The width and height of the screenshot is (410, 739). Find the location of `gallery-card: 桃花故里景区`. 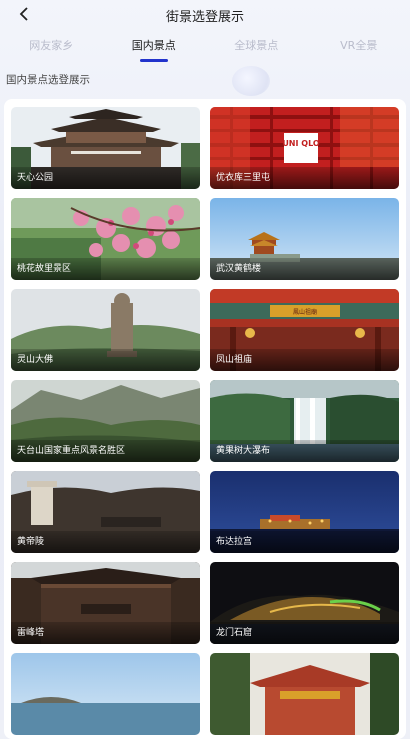

gallery-card: 桃花故里景区 is located at coordinates (105, 239).